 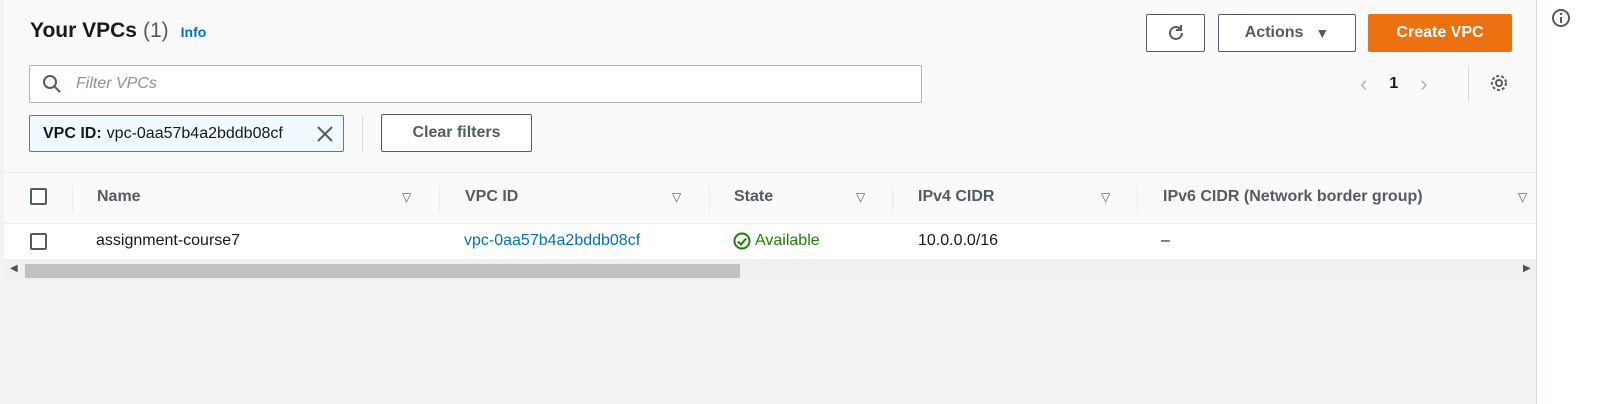 What do you see at coordinates (1165, 240) in the screenshot?
I see `cell-ipv6-cidr: –` at bounding box center [1165, 240].